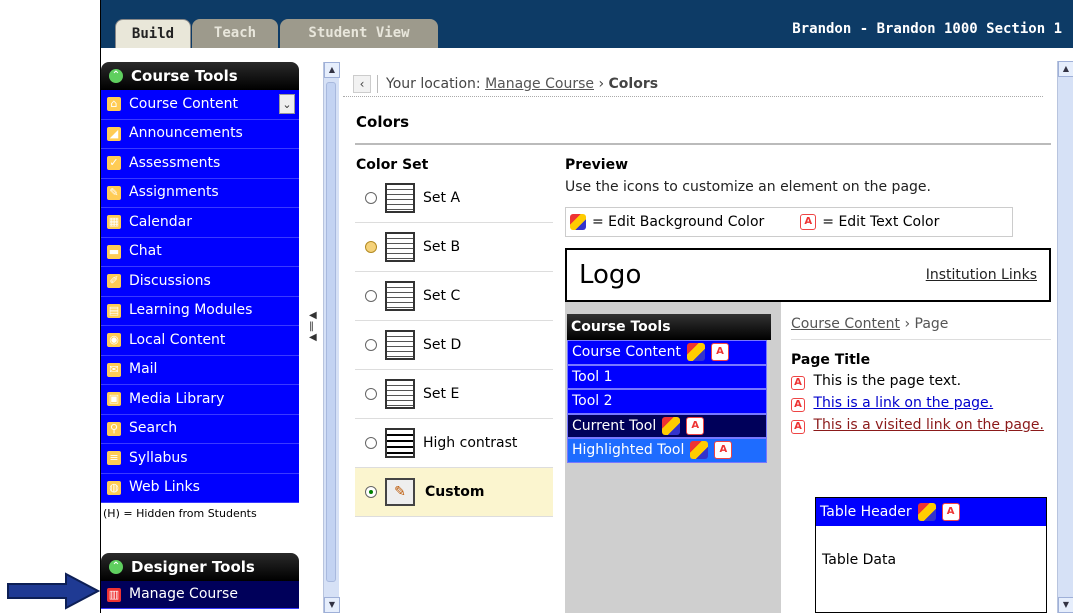 This screenshot has height=613, width=1073. What do you see at coordinates (859, 560) in the screenshot?
I see `preview-table-data: Table Data` at bounding box center [859, 560].